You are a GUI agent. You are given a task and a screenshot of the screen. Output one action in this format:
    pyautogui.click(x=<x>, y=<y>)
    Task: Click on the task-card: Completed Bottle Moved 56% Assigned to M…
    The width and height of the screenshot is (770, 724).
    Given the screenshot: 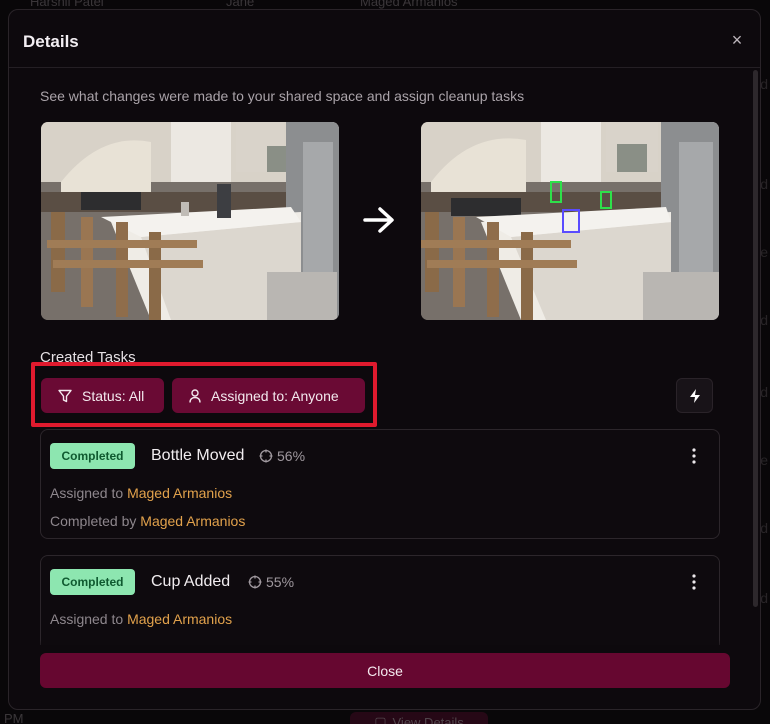 What is the action you would take?
    pyautogui.click(x=380, y=484)
    